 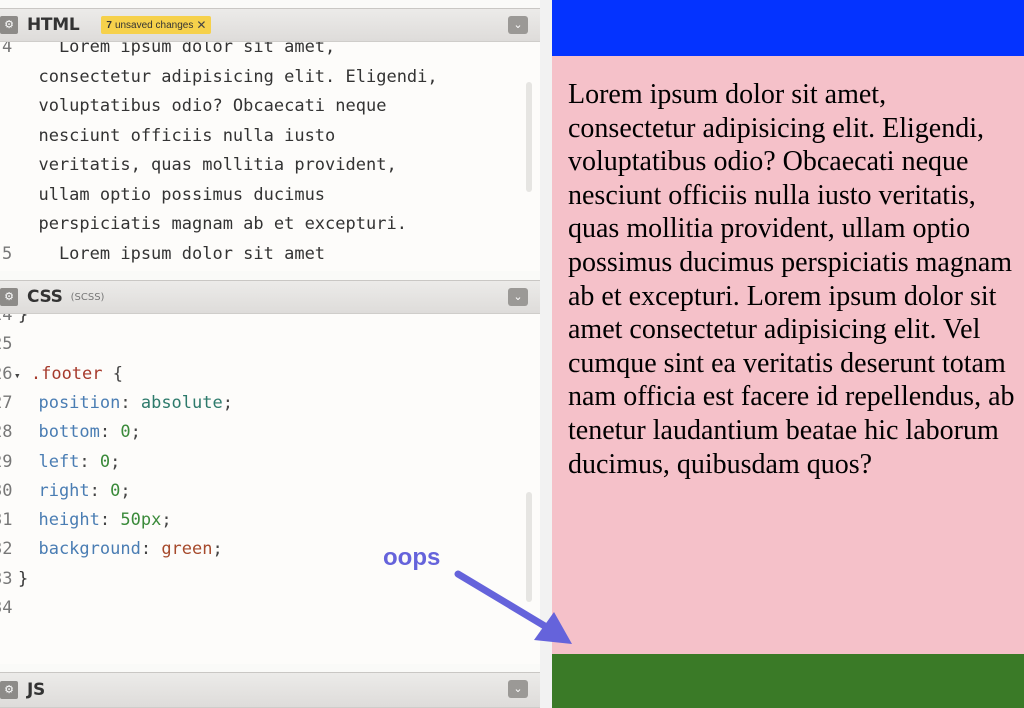 I want to click on js-panel-title: JS, so click(x=36, y=690).